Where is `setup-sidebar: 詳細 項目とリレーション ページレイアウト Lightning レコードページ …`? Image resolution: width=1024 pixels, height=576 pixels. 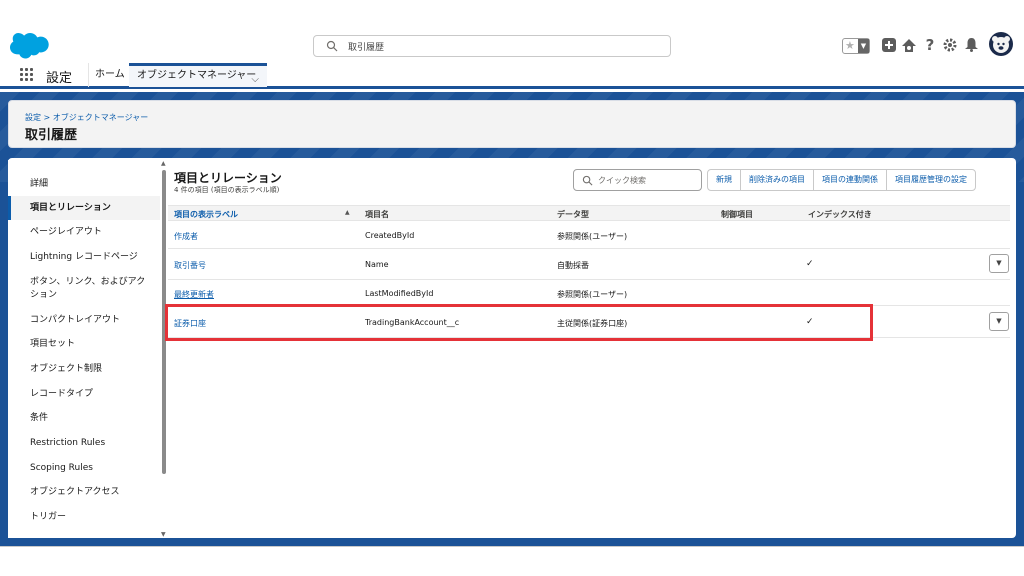
setup-sidebar: 詳細 項目とリレーション ページレイアウト Lightning レコードページ … is located at coordinates (84, 349).